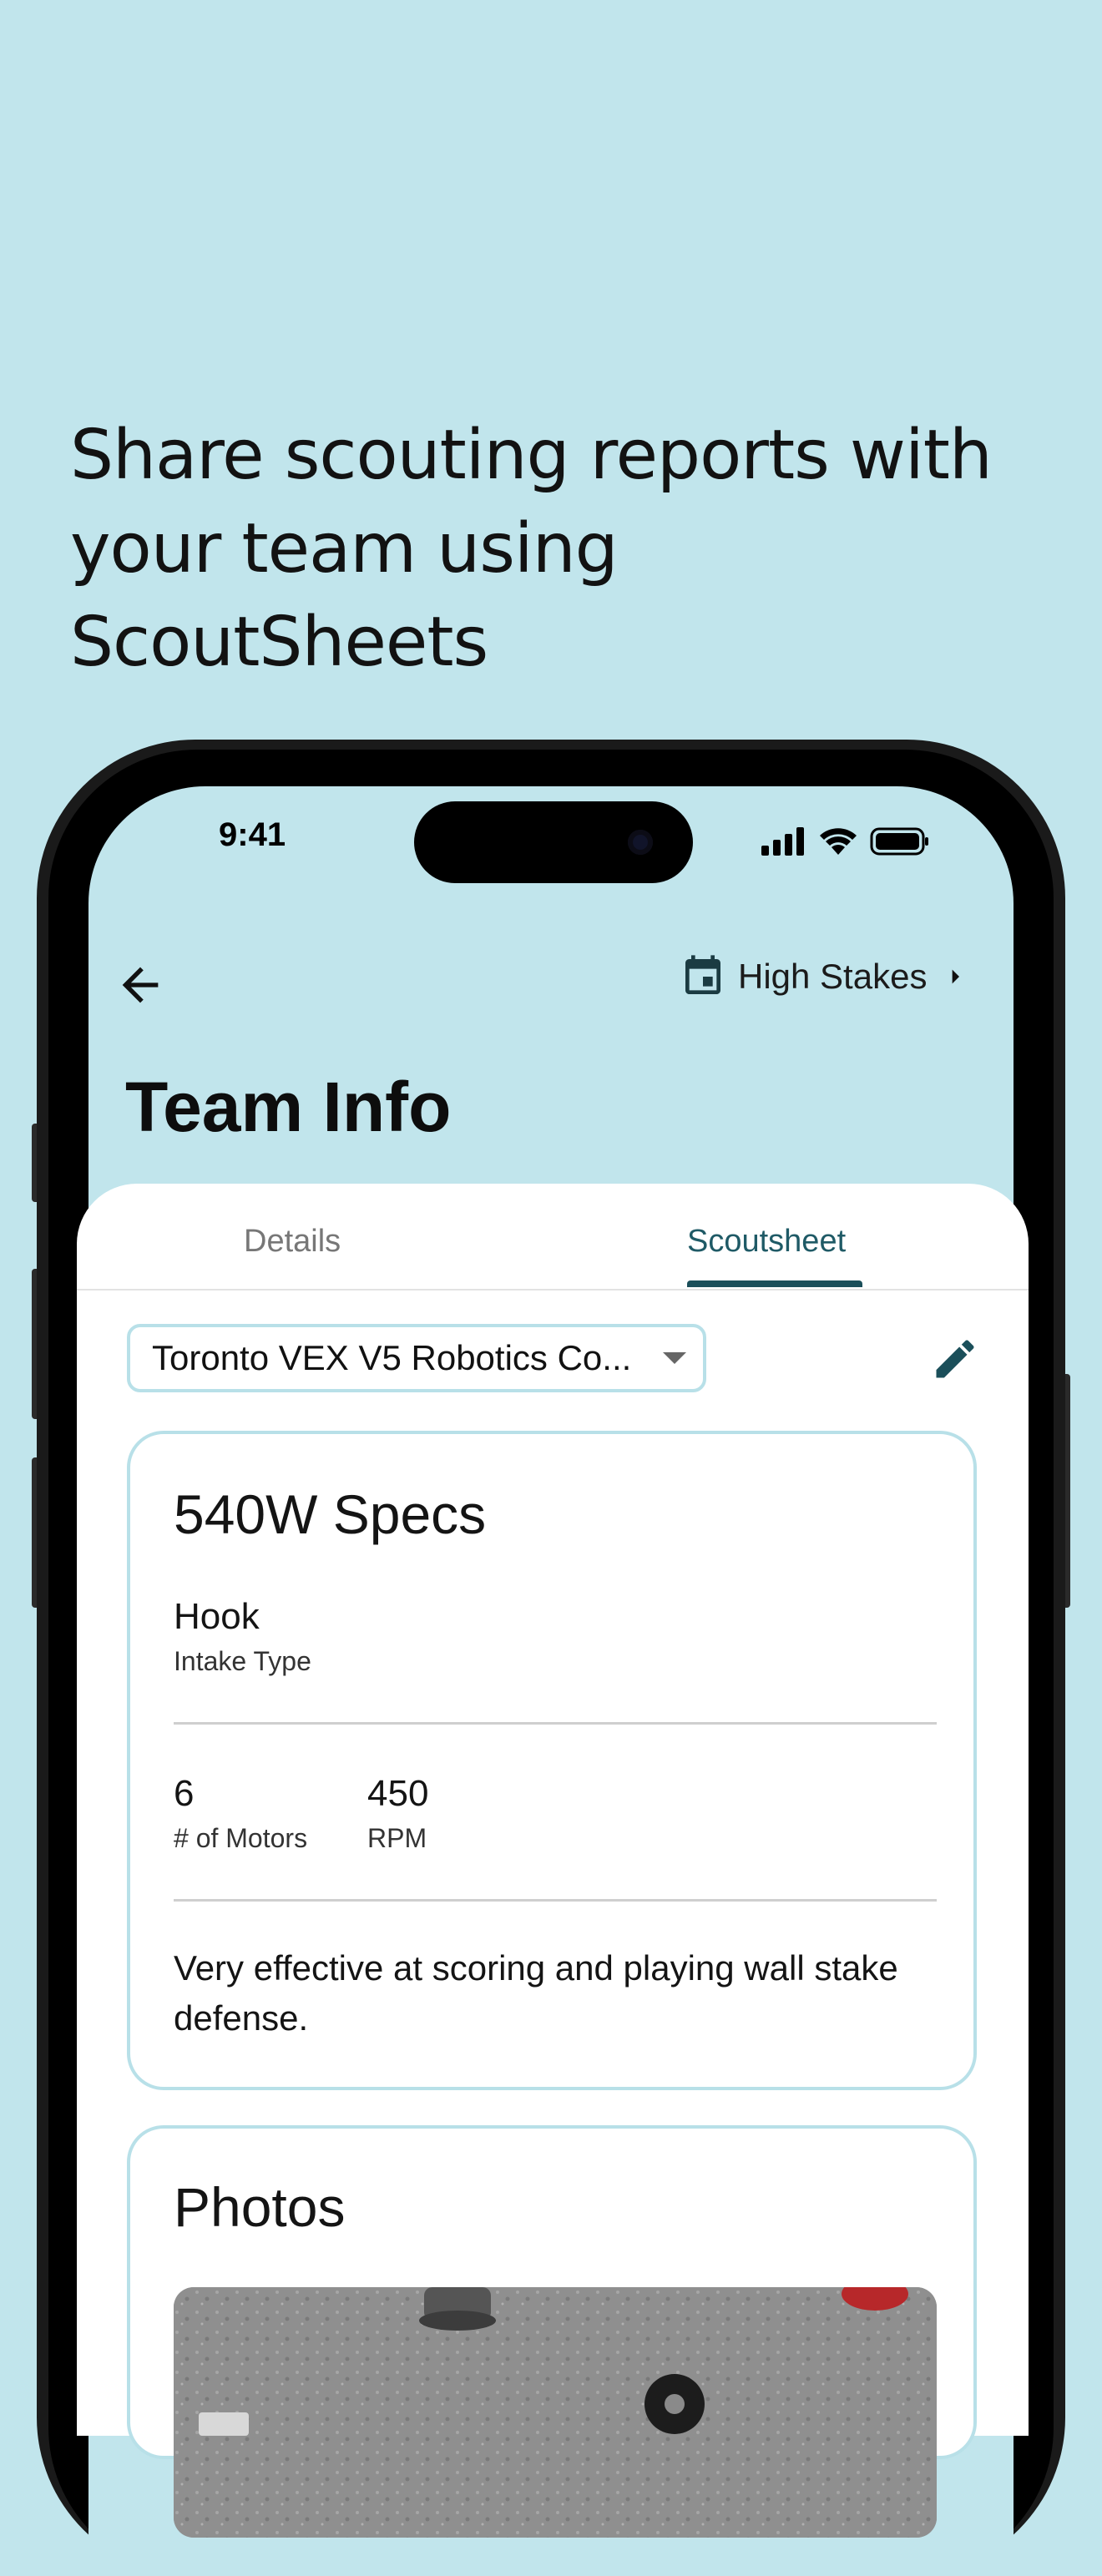  Describe the element at coordinates (838, 841) in the screenshot. I see `wifi-icon` at that location.